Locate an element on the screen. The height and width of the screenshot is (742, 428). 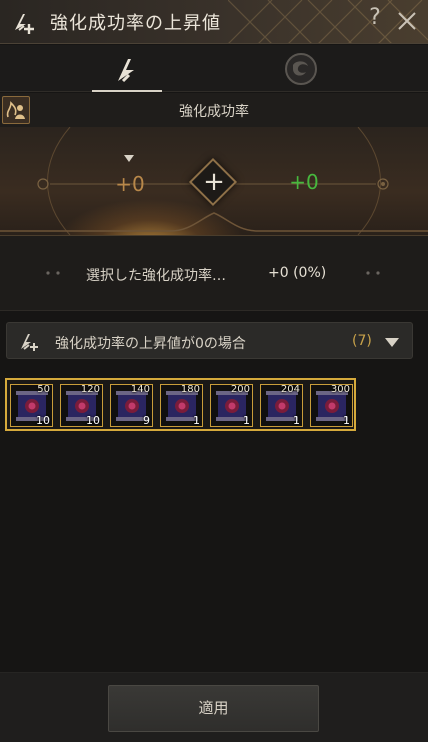
panel-title: 強化成功率 is located at coordinates (214, 112).